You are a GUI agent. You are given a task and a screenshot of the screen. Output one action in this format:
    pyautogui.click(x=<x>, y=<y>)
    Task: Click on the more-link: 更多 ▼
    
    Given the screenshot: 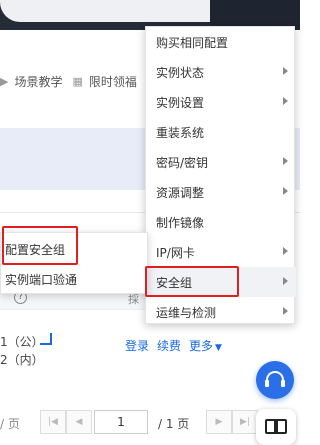 What is the action you would take?
    pyautogui.click(x=205, y=345)
    